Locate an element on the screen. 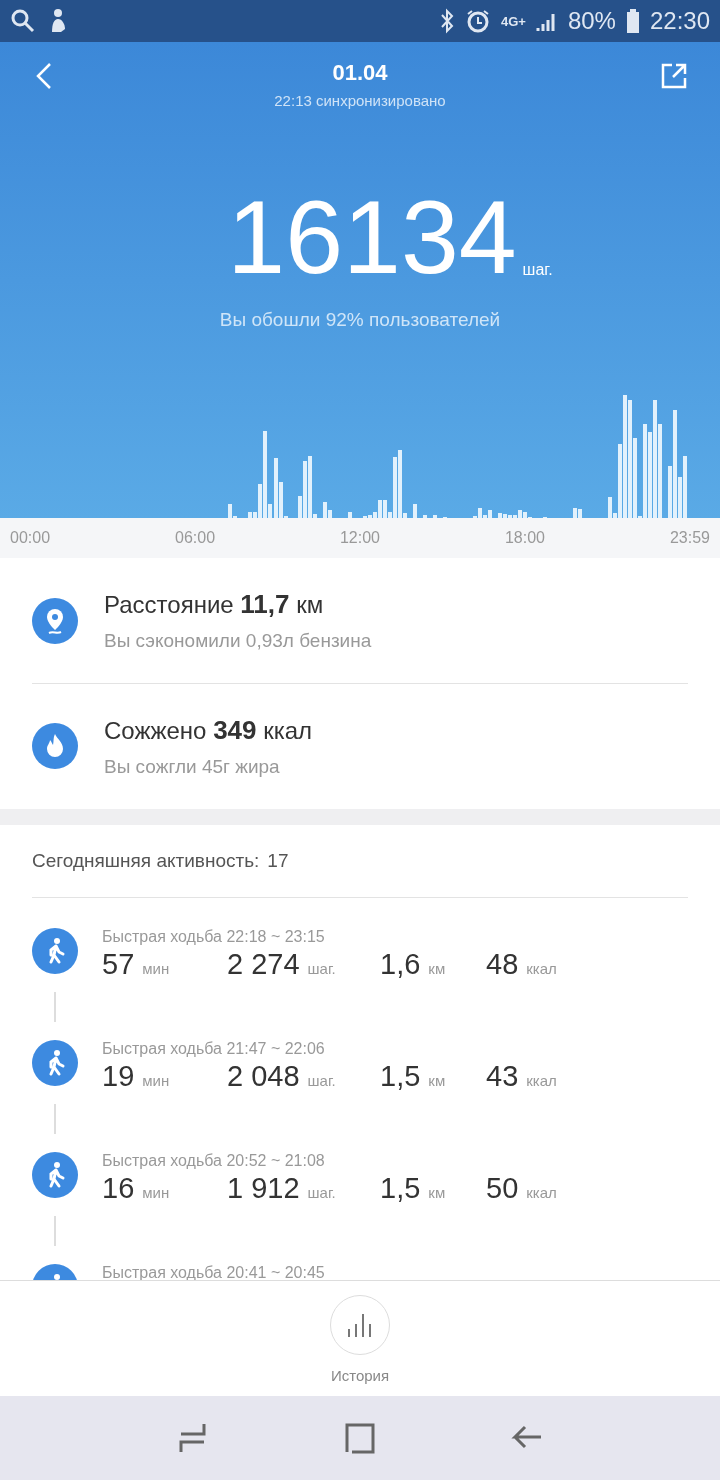  ranking-note: Вы обошли 92% пользователей is located at coordinates (360, 320).